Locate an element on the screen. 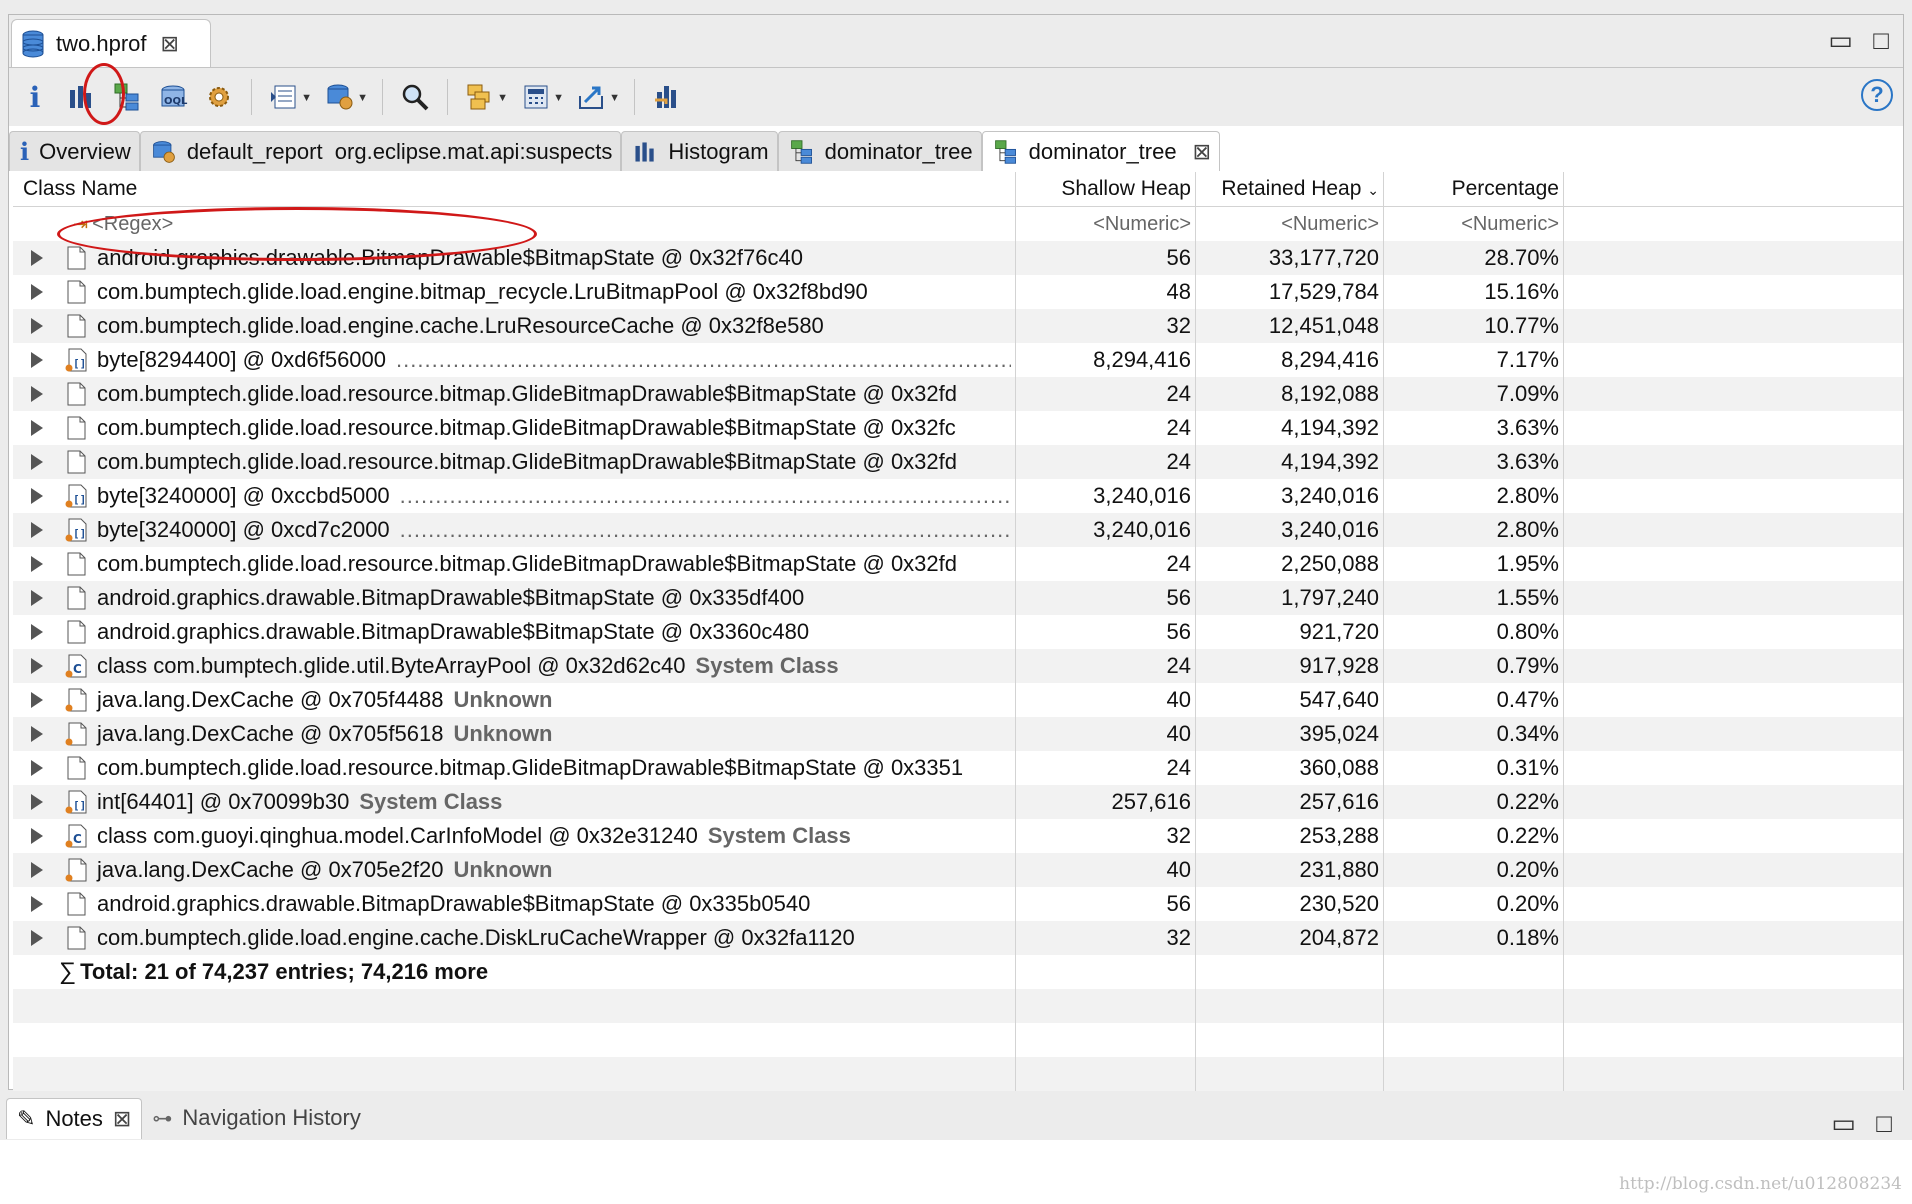  regex-filter-cell: ⇥ <Regex> is located at coordinates (514, 224).